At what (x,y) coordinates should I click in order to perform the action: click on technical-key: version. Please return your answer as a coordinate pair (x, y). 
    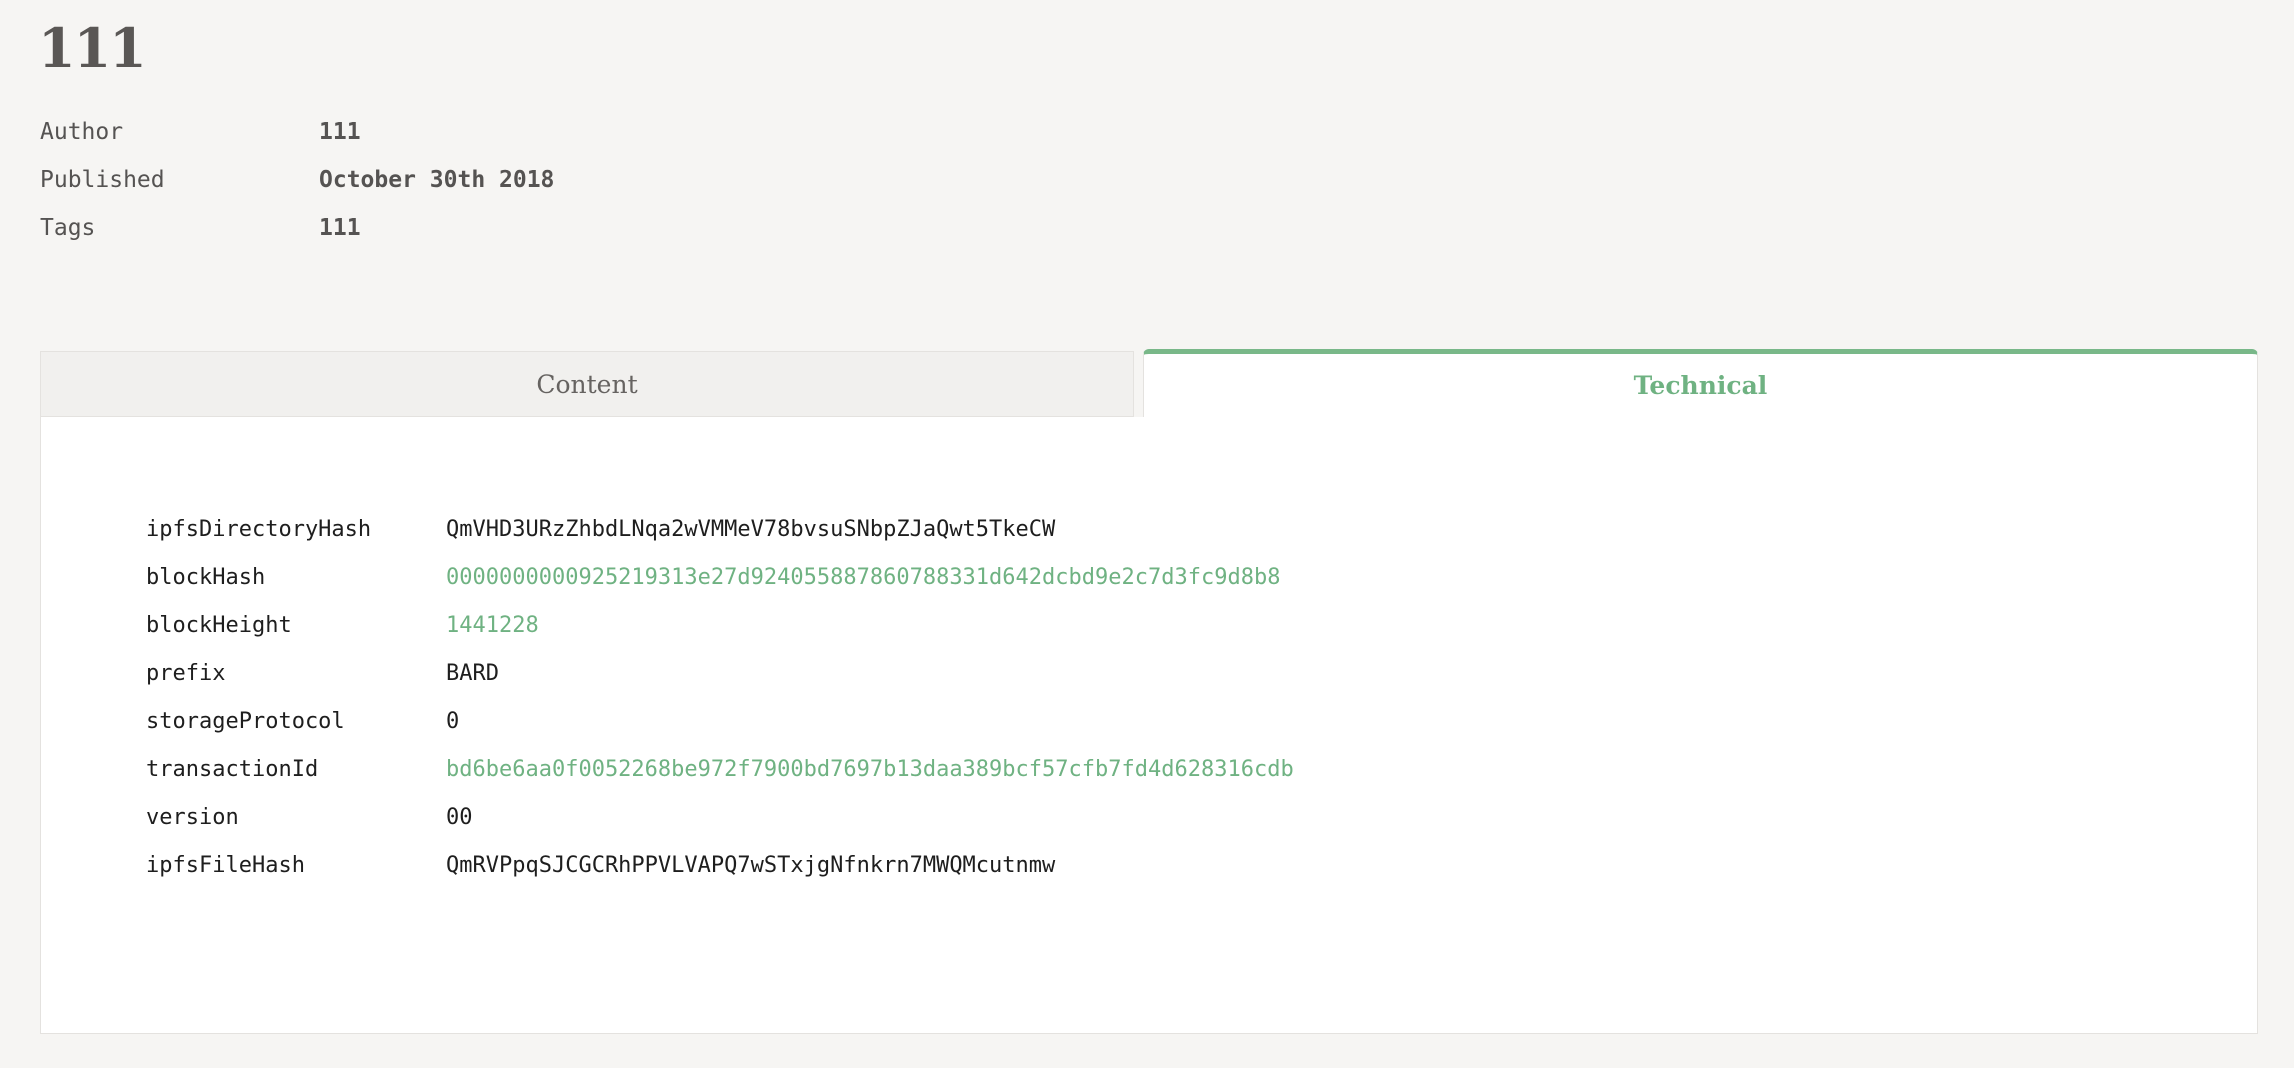
    Looking at the image, I should click on (192, 817).